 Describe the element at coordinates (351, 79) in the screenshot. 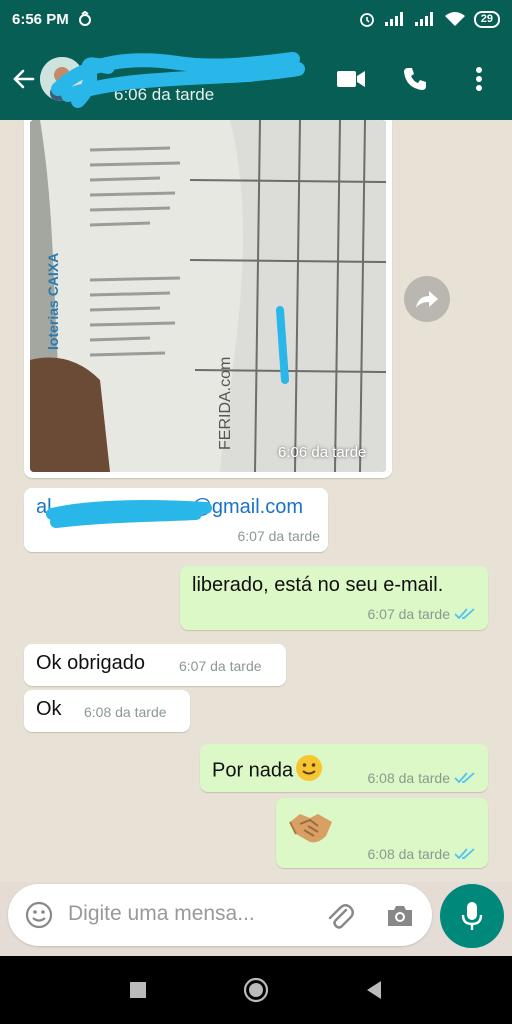

I see `video-call-icon` at that location.